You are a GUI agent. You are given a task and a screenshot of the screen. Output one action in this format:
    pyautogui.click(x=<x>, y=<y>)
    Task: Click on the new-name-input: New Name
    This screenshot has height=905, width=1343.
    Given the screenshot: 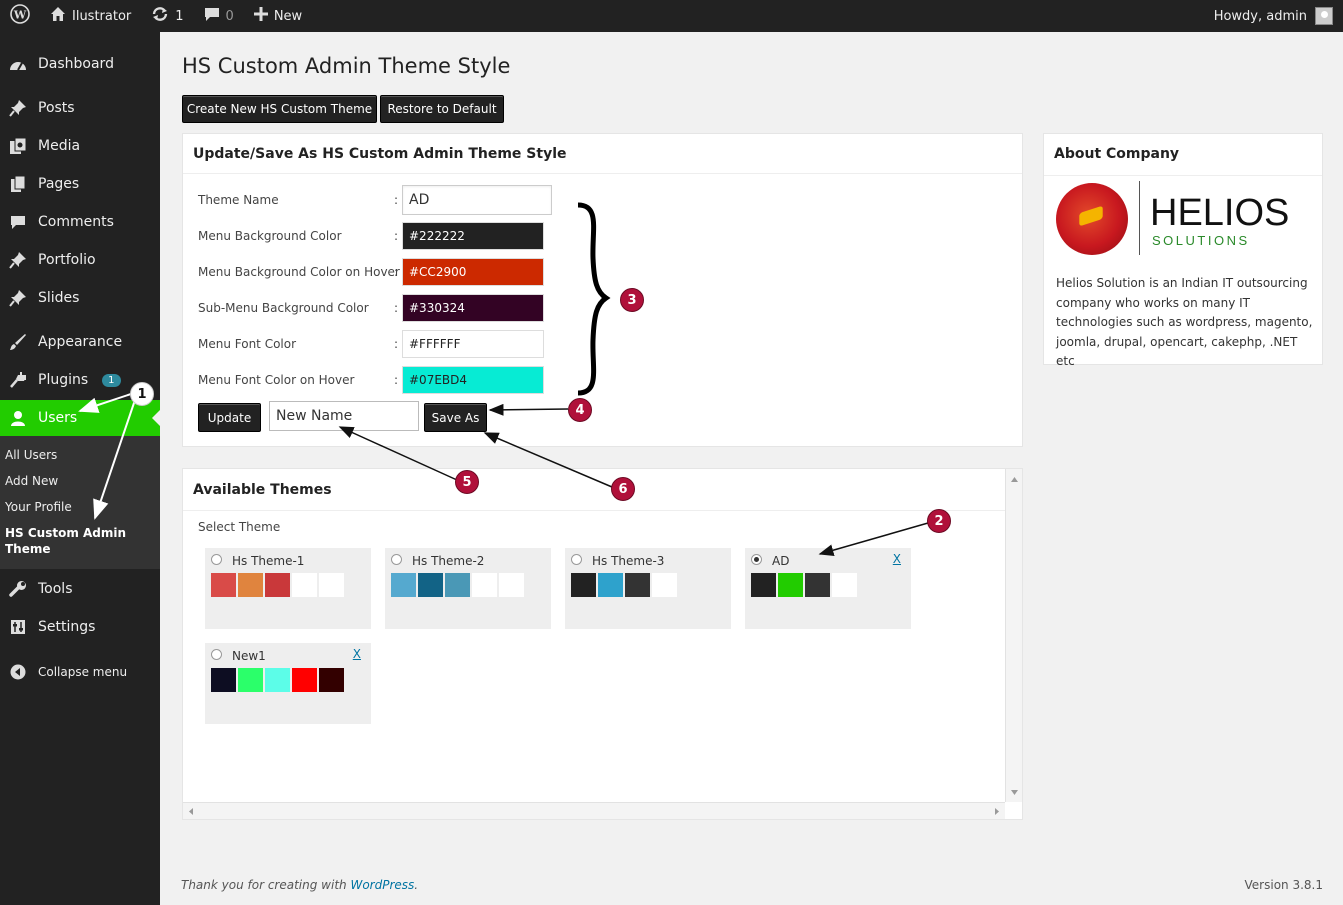 What is the action you would take?
    pyautogui.click(x=344, y=416)
    